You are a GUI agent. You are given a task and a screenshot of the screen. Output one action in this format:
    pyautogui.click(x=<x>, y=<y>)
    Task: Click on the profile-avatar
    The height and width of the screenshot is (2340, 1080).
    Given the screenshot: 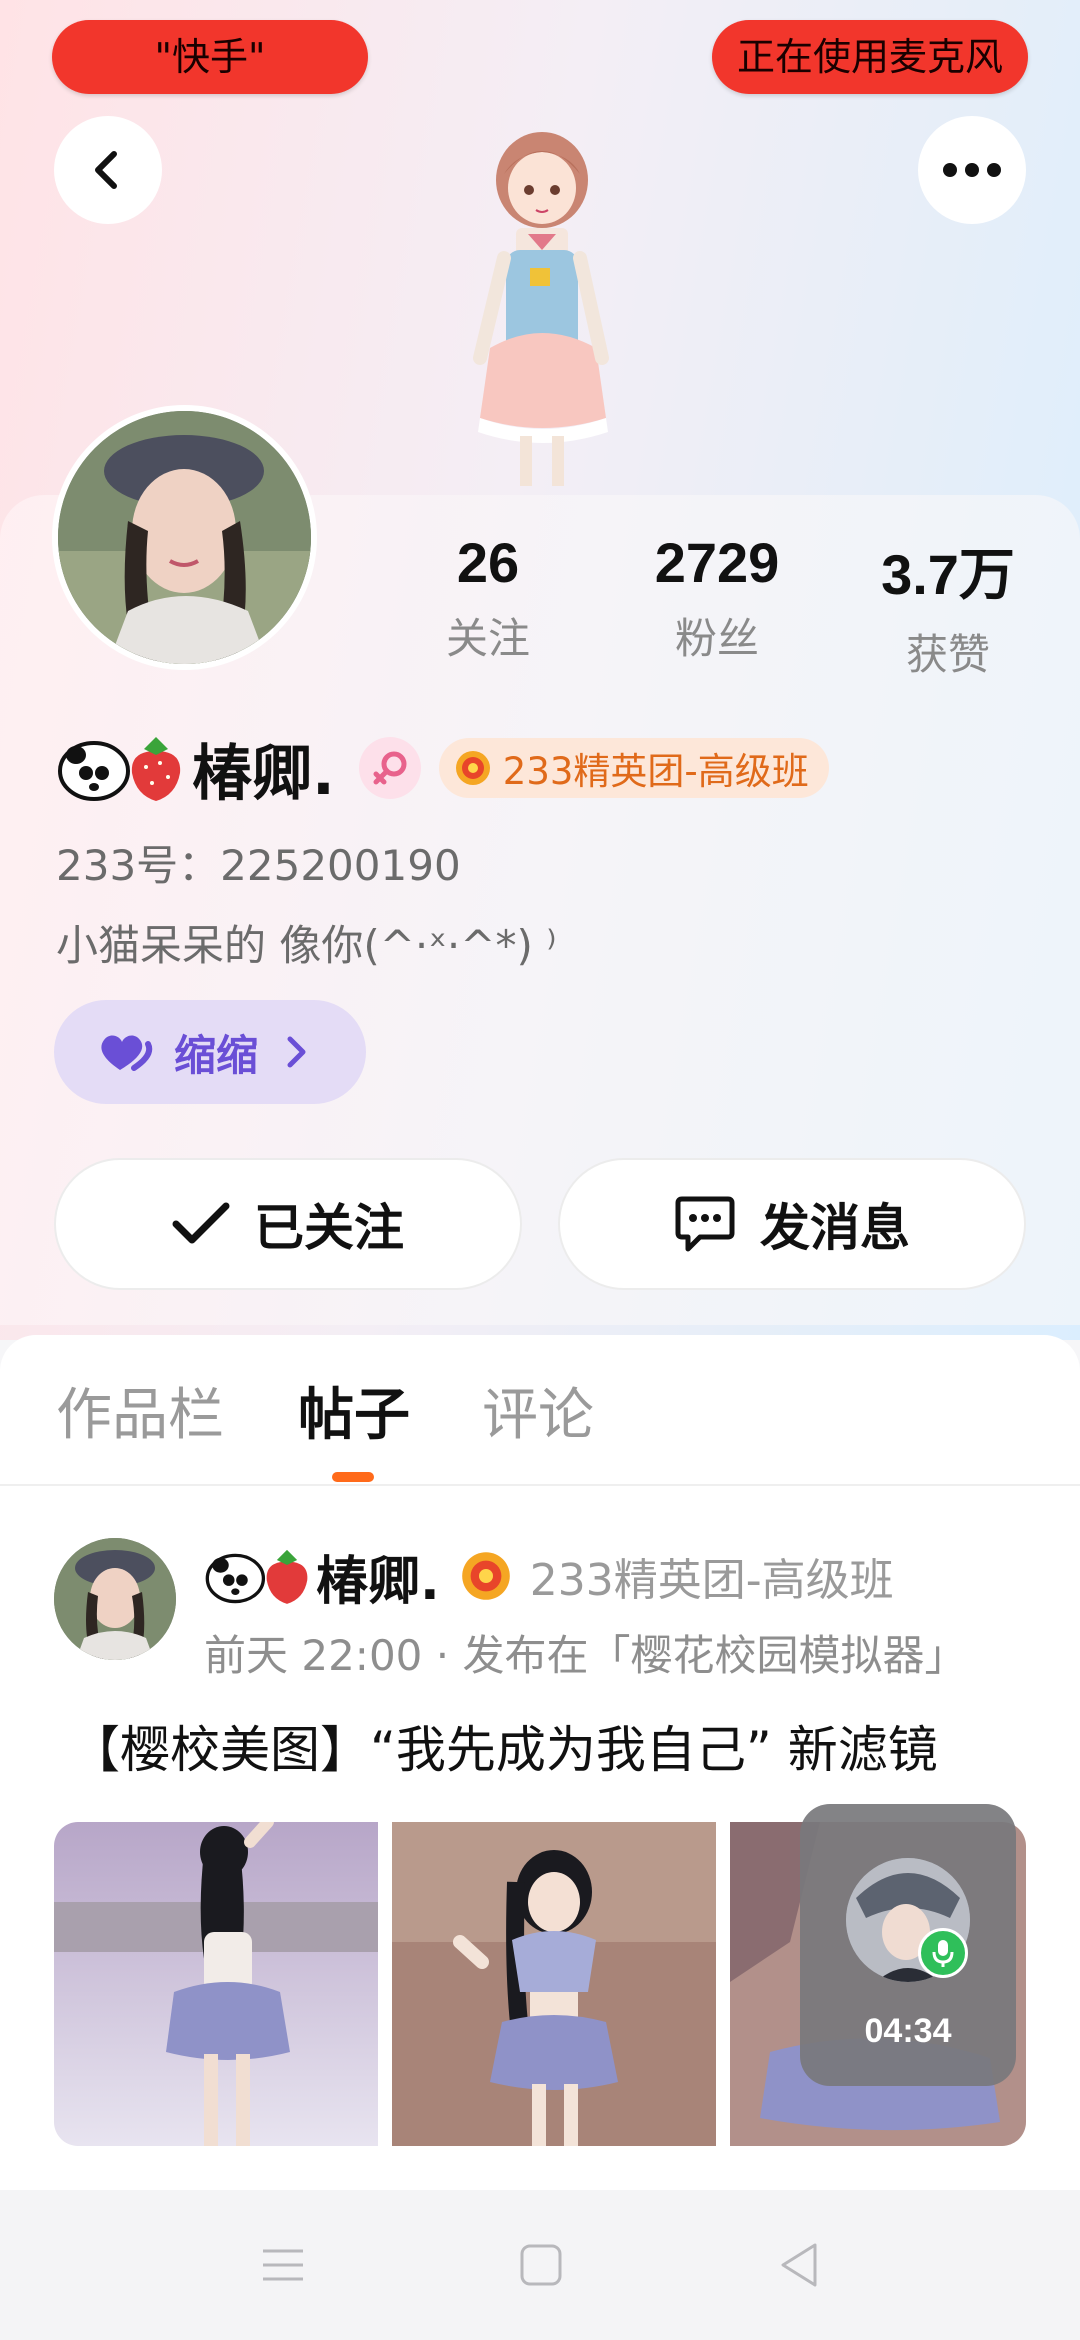 What is the action you would take?
    pyautogui.click(x=184, y=537)
    